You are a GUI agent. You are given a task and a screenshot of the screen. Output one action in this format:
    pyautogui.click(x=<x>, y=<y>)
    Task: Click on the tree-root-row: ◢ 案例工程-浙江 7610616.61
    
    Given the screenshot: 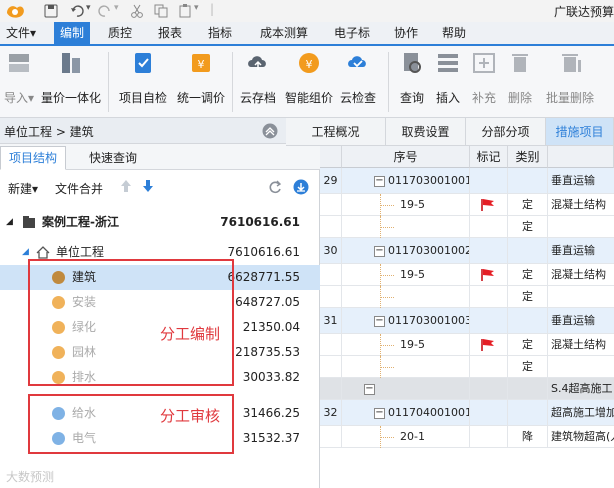 What is the action you would take?
    pyautogui.click(x=160, y=222)
    